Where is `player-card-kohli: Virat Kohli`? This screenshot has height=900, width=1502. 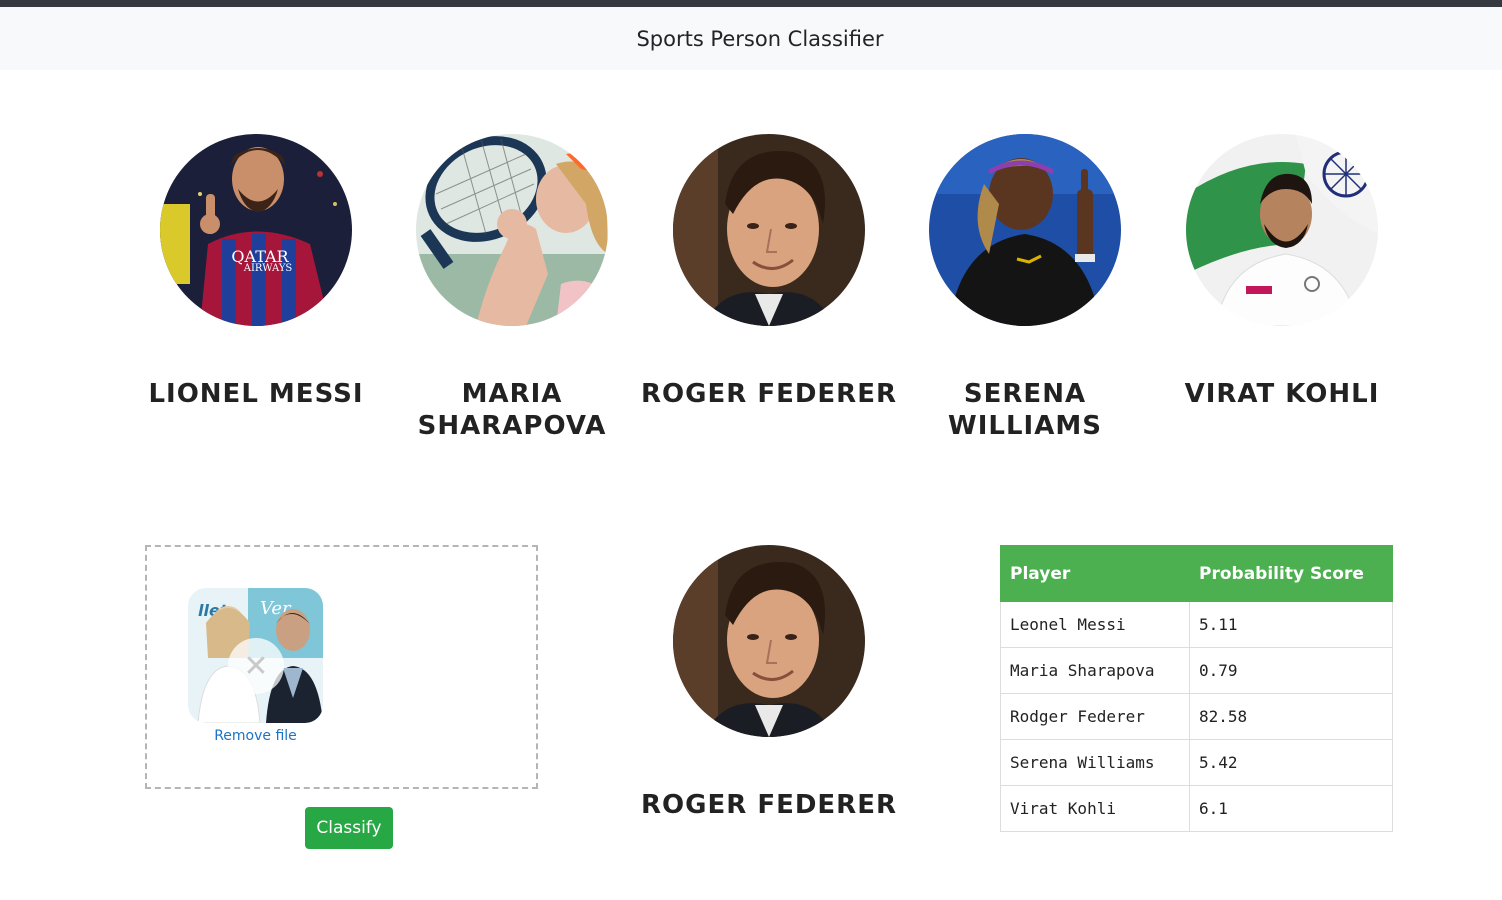
player-card-kohli: Virat Kohli is located at coordinates (1282, 272).